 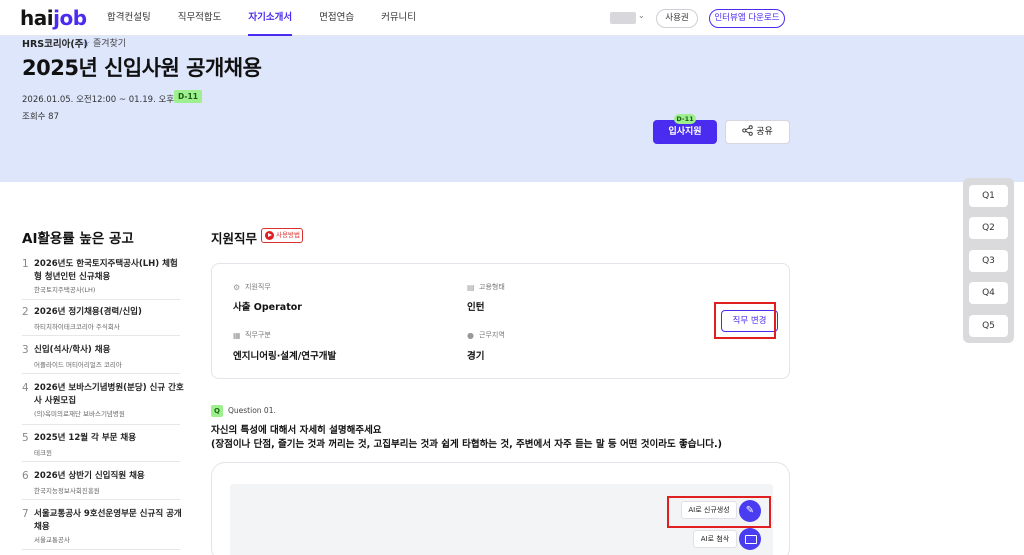 What do you see at coordinates (142, 68) in the screenshot?
I see `page-title: 2025년 신입사원 공개채용` at bounding box center [142, 68].